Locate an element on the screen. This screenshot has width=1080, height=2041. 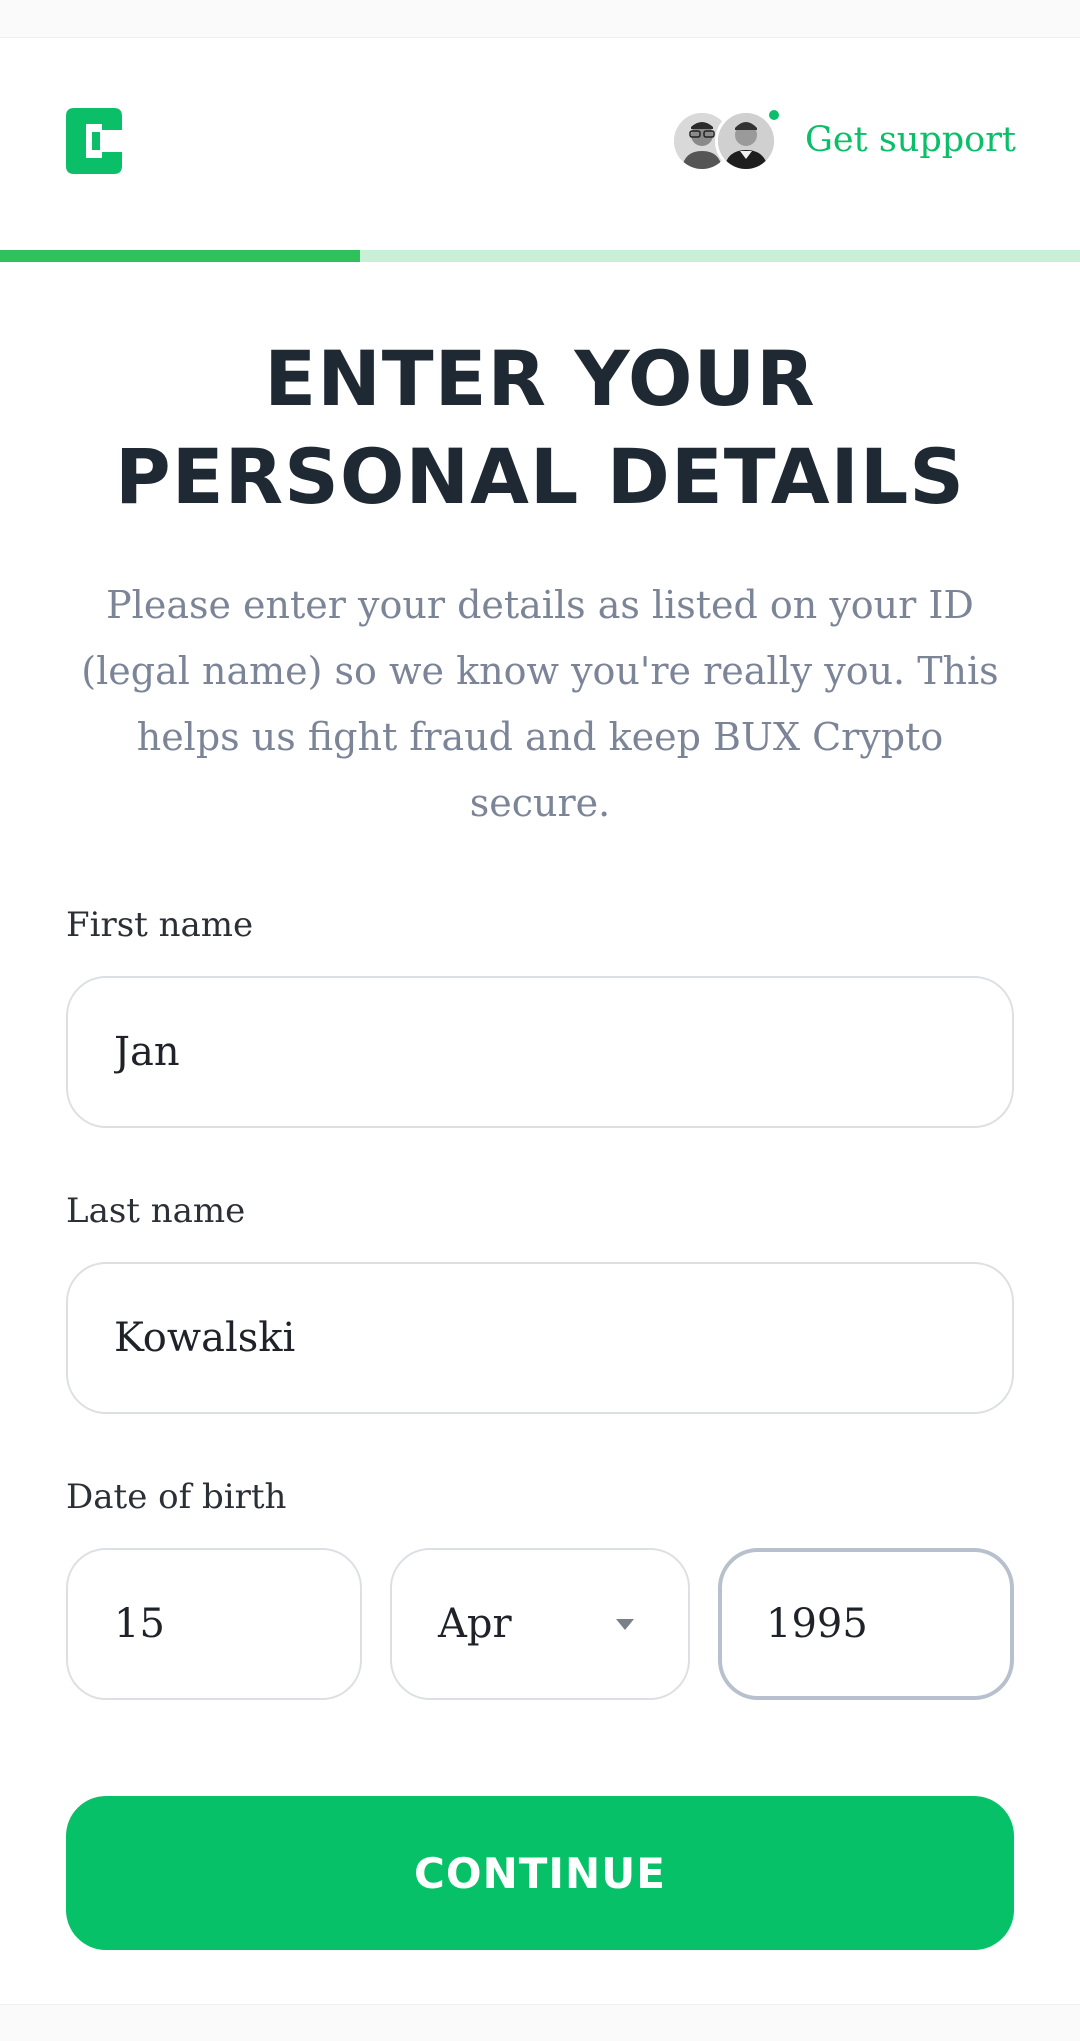
date-of-birth-label: Date of birth is located at coordinates (176, 1497).